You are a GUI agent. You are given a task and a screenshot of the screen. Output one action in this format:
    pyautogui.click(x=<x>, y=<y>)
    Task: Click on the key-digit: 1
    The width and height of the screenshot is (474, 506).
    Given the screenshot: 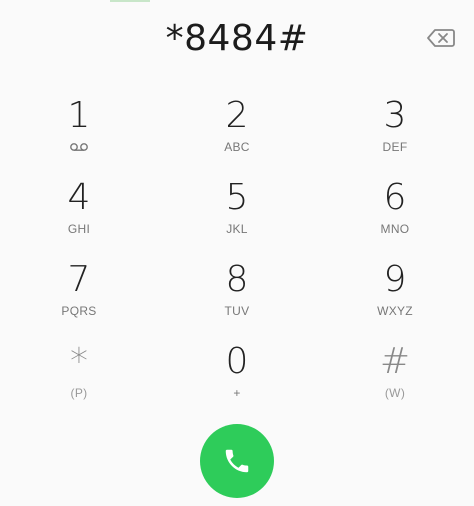 What is the action you would take?
    pyautogui.click(x=79, y=115)
    